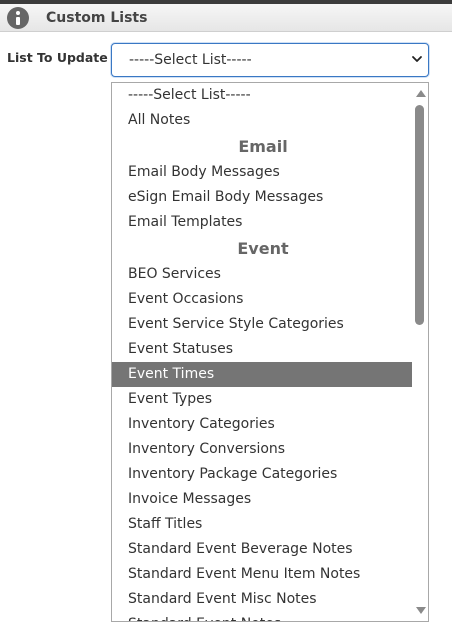 This screenshot has height=634, width=452. What do you see at coordinates (263, 274) in the screenshot?
I see `dropdown-option: BEO Services` at bounding box center [263, 274].